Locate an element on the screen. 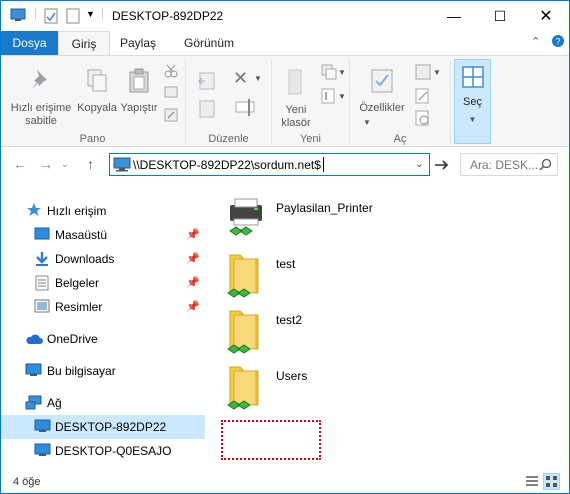  new-folder-icon is located at coordinates (296, 84).